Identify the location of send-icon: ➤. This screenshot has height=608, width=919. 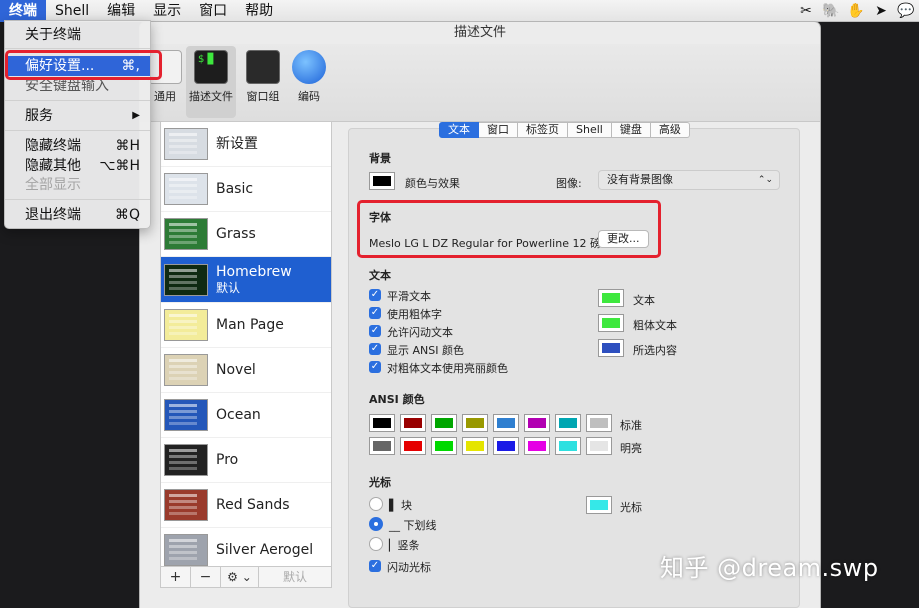
(881, 11).